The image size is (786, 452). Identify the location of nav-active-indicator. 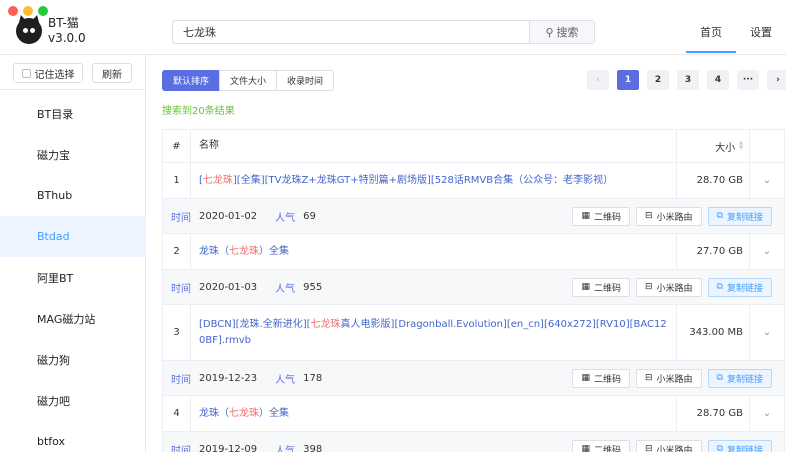
(711, 52).